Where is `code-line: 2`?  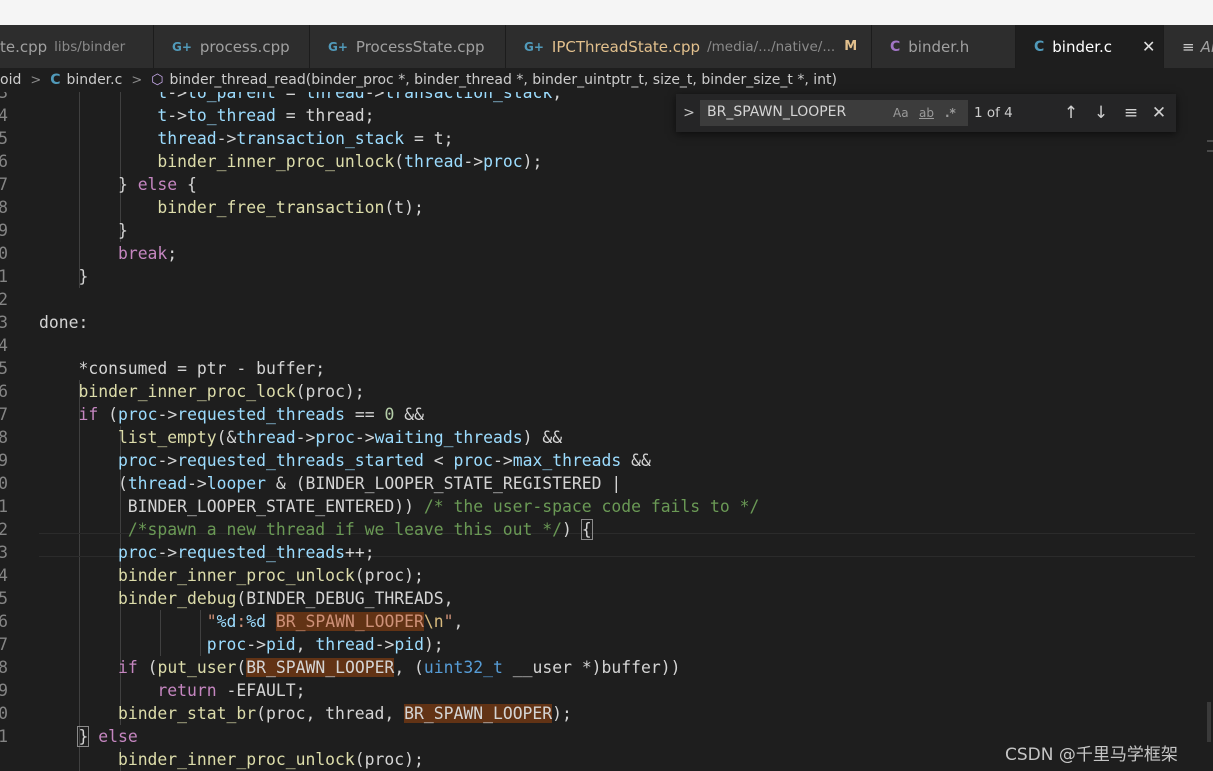
code-line: 2 is located at coordinates (606, 299).